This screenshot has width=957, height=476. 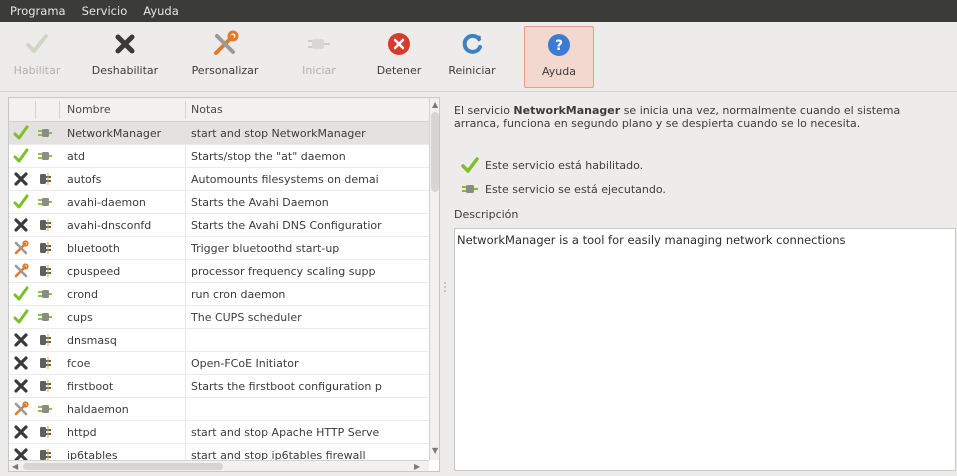 What do you see at coordinates (435, 451) in the screenshot?
I see `scroll-down-icon: ▼` at bounding box center [435, 451].